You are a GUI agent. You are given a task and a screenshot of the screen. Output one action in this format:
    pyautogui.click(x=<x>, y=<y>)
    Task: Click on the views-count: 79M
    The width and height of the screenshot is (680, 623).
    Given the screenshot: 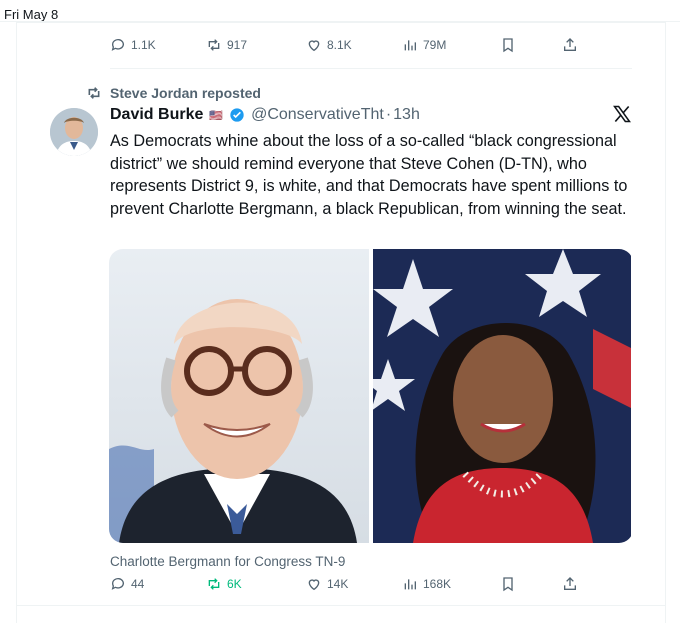 What is the action you would take?
    pyautogui.click(x=435, y=45)
    